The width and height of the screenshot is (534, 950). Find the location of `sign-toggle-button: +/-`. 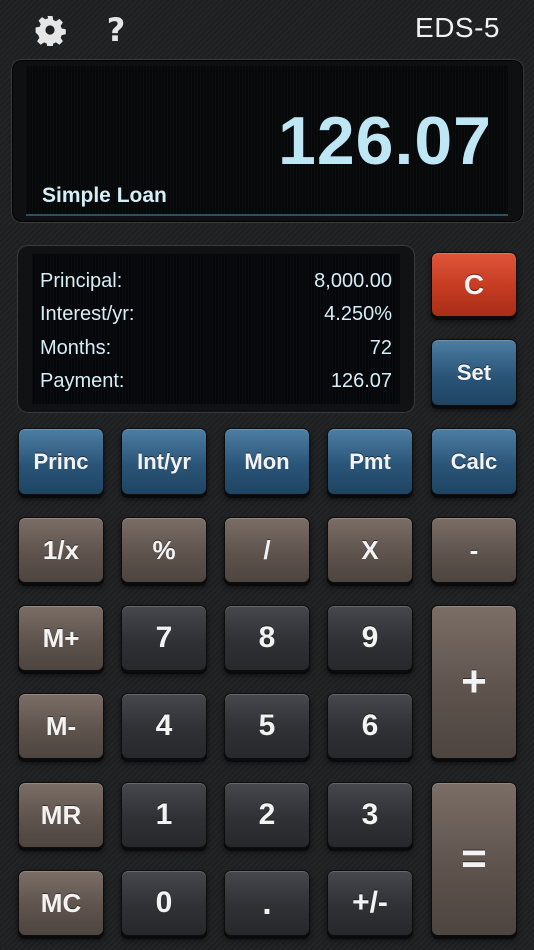

sign-toggle-button: +/- is located at coordinates (370, 903).